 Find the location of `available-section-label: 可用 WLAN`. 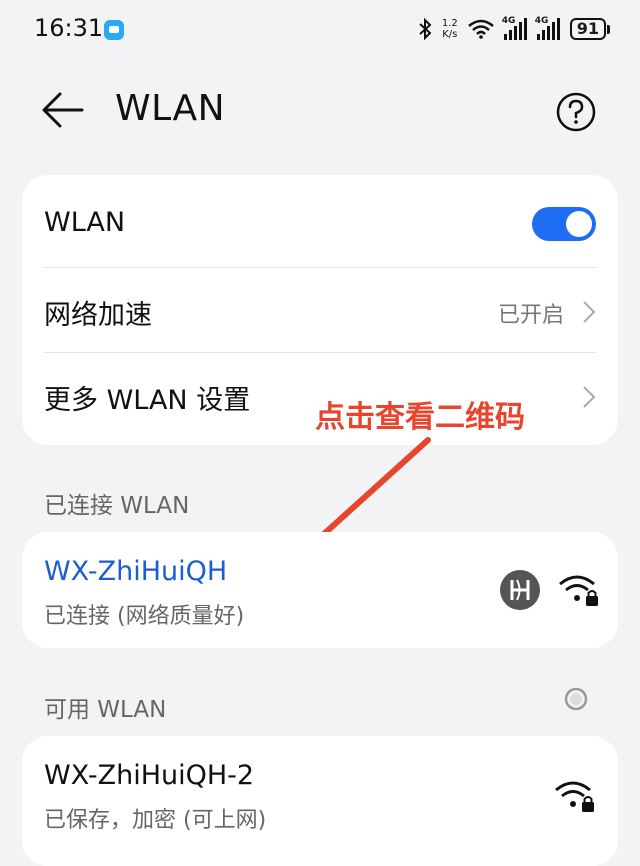

available-section-label: 可用 WLAN is located at coordinates (105, 710).